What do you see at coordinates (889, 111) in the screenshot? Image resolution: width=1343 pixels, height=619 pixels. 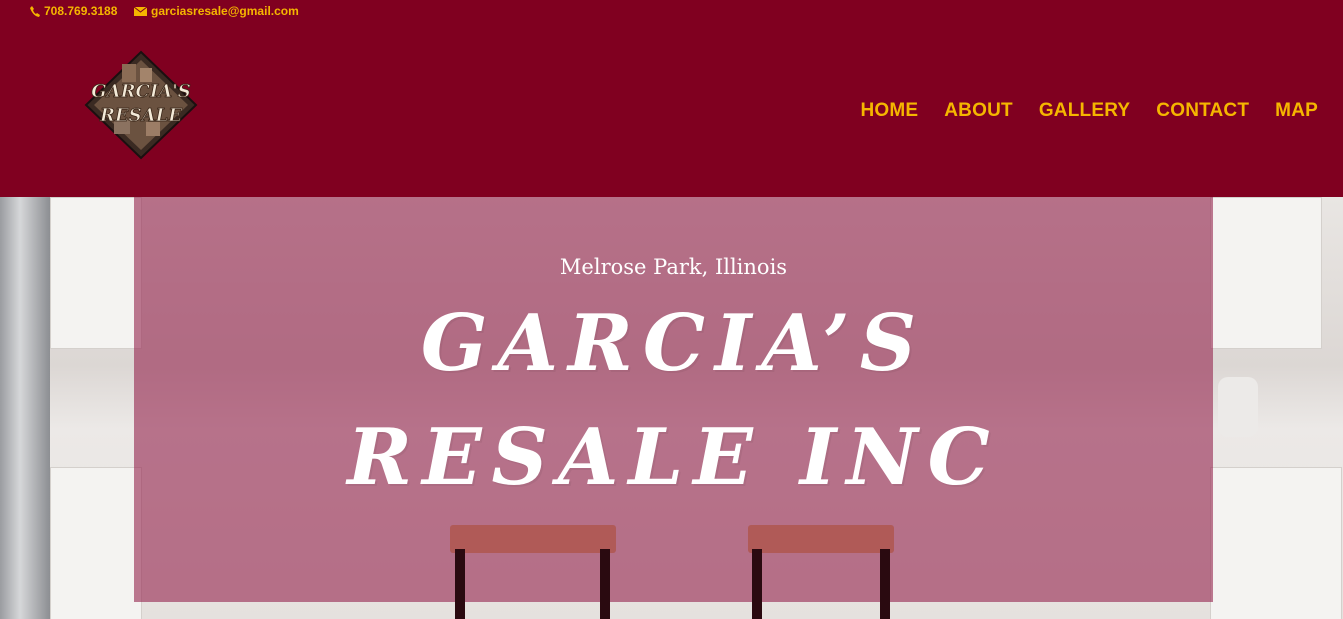 I see `nav-home: HOME` at bounding box center [889, 111].